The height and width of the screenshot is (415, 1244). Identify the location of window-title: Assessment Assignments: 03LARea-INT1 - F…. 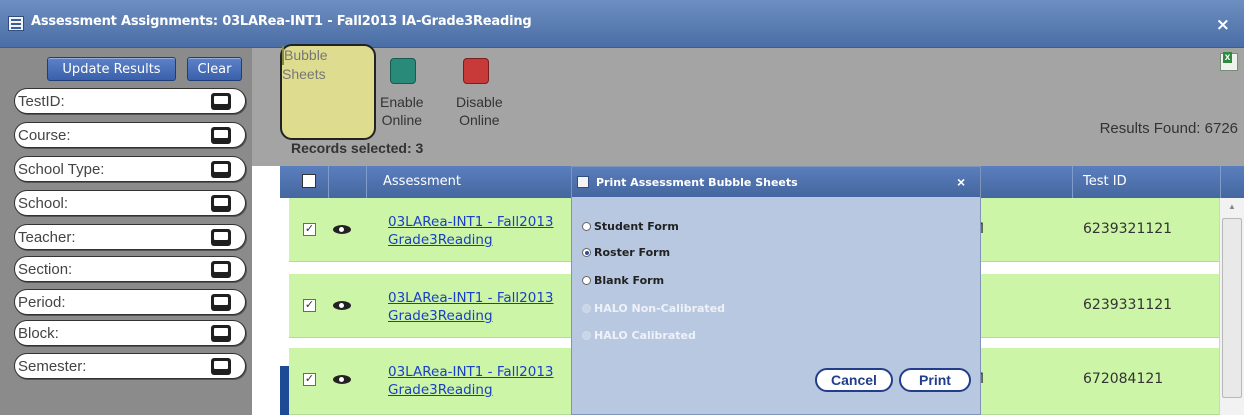
(281, 21).